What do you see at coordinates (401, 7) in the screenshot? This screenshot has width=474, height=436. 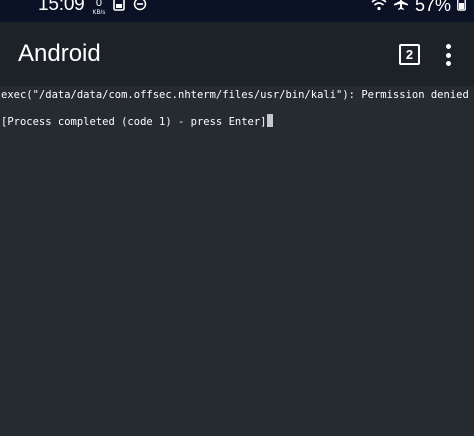 I see `airplane-mode-icon` at bounding box center [401, 7].